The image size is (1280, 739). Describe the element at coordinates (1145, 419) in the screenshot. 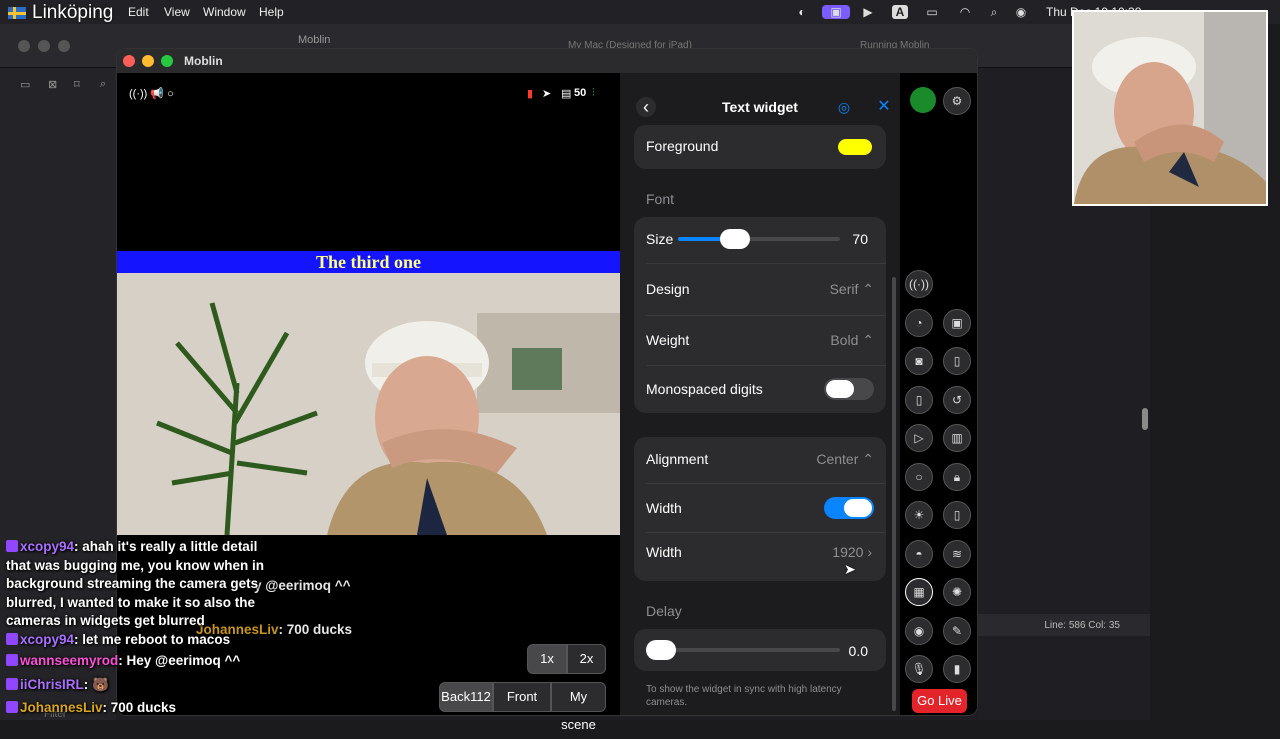

I see `ide-scrollbar` at that location.